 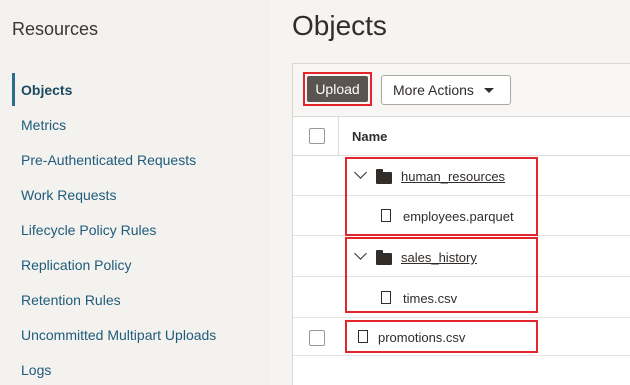 I want to click on sidebar-item-metrics: Metrics, so click(x=137, y=124).